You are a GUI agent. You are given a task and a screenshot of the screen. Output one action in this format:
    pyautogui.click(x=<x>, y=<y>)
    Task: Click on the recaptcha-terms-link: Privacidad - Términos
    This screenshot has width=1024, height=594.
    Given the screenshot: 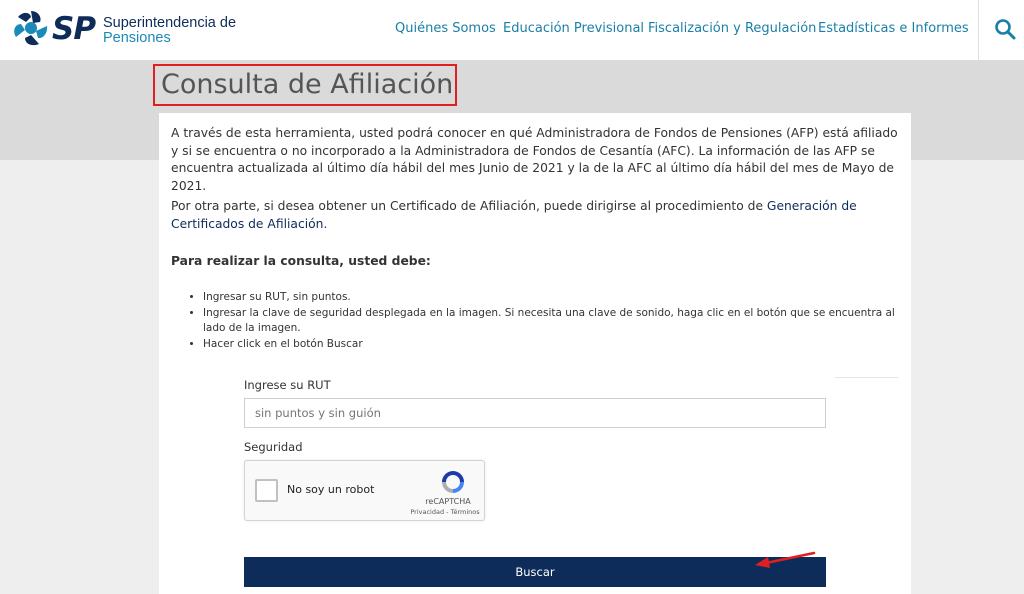 What is the action you would take?
    pyautogui.click(x=445, y=512)
    